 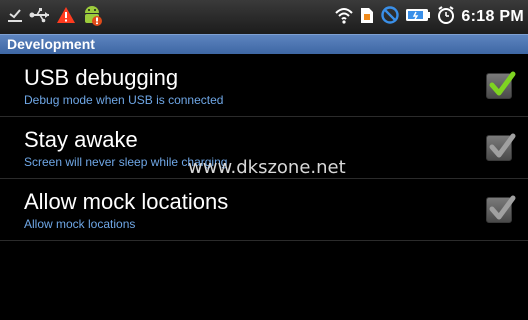 What do you see at coordinates (15, 17) in the screenshot?
I see `usb-debug-icon` at bounding box center [15, 17].